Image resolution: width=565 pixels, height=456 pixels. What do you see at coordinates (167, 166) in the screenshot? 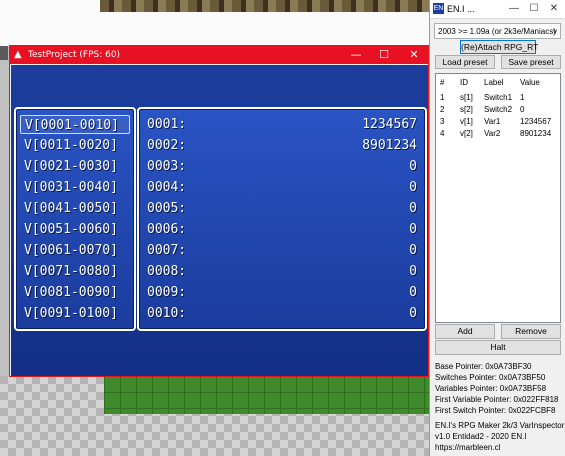
I see `variable-id: 0003:` at bounding box center [167, 166].